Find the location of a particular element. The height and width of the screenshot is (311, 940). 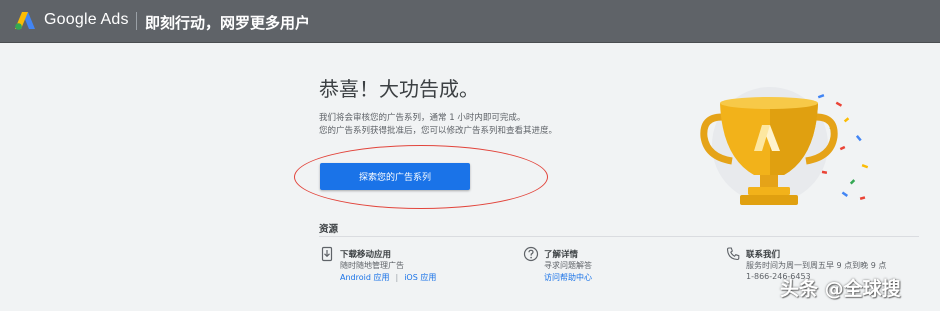

resource-subtitle: 随时随地管理广告 is located at coordinates (372, 265).